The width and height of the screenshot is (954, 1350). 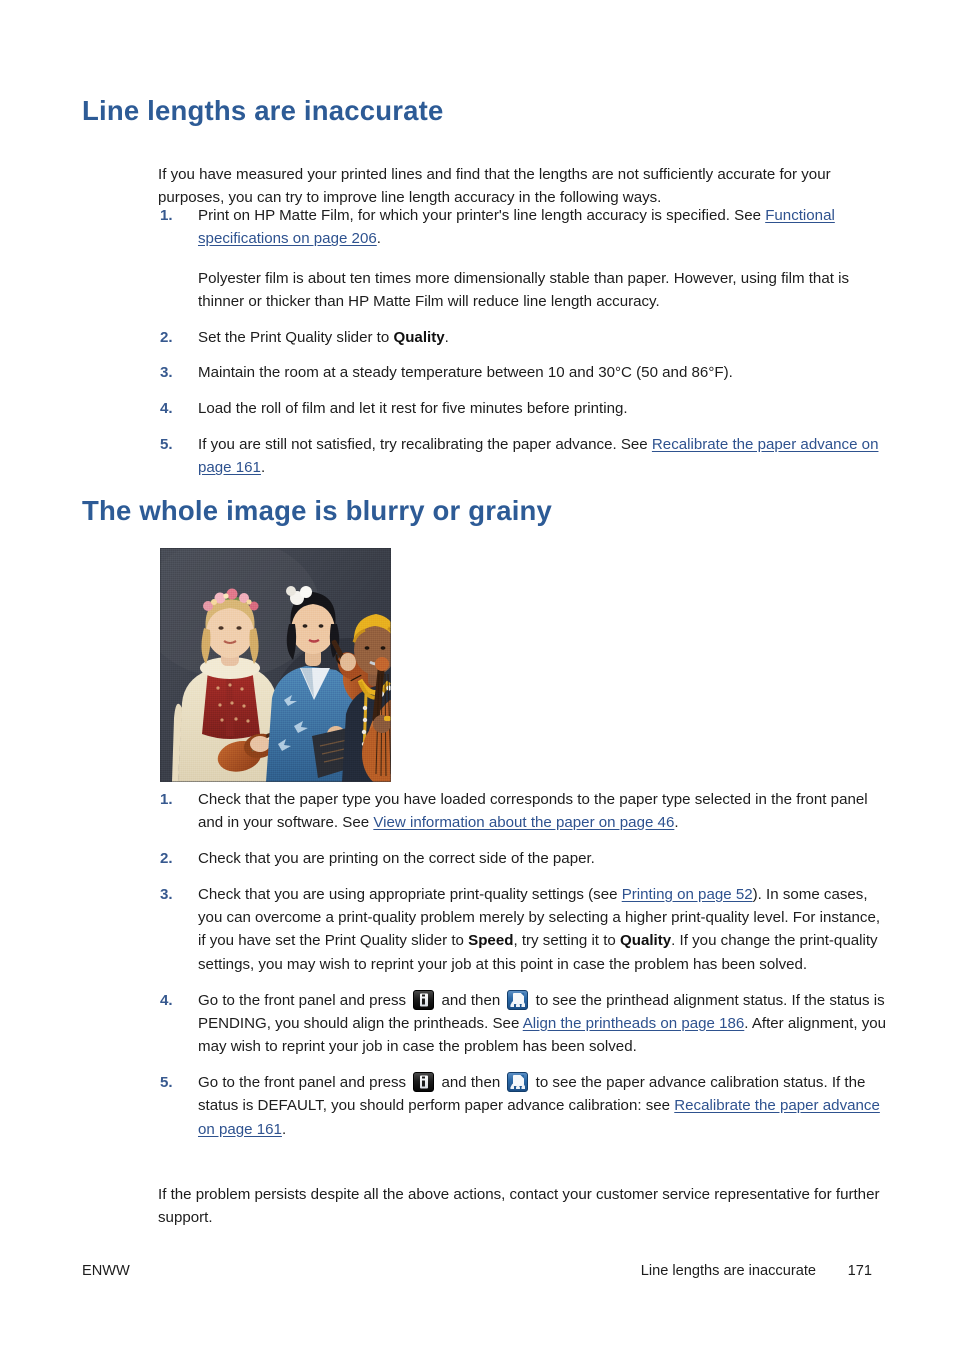 What do you see at coordinates (284, 1129) in the screenshot?
I see `step-text: .` at bounding box center [284, 1129].